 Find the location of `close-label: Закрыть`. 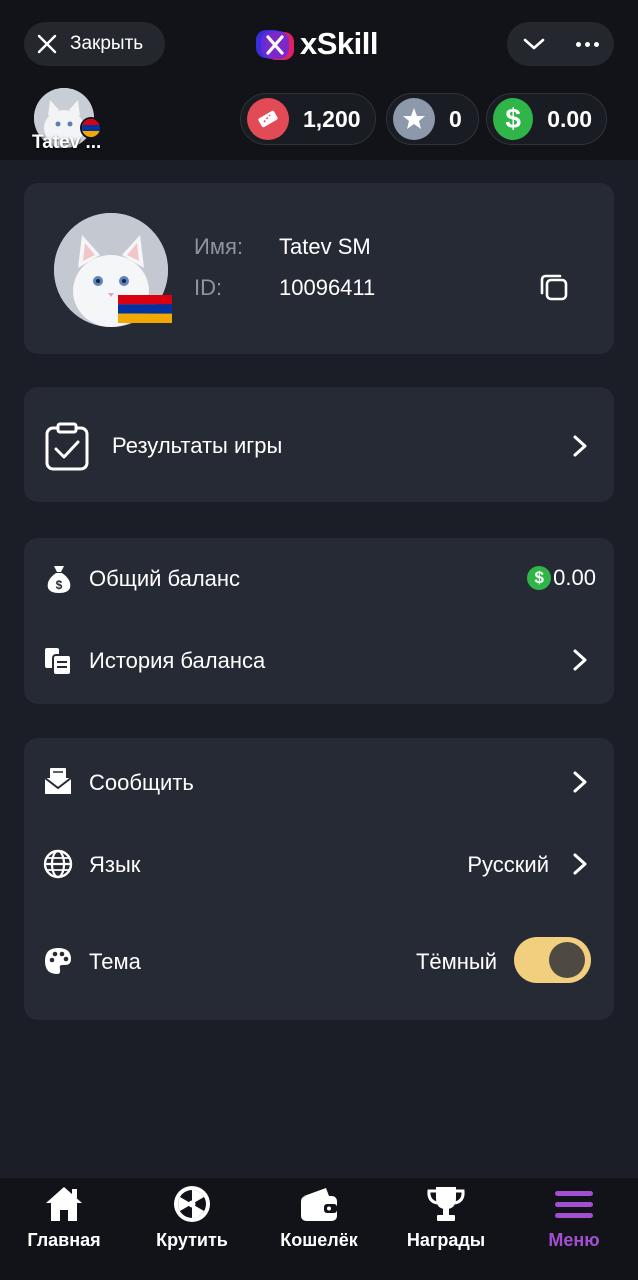

close-label: Закрыть is located at coordinates (107, 43).